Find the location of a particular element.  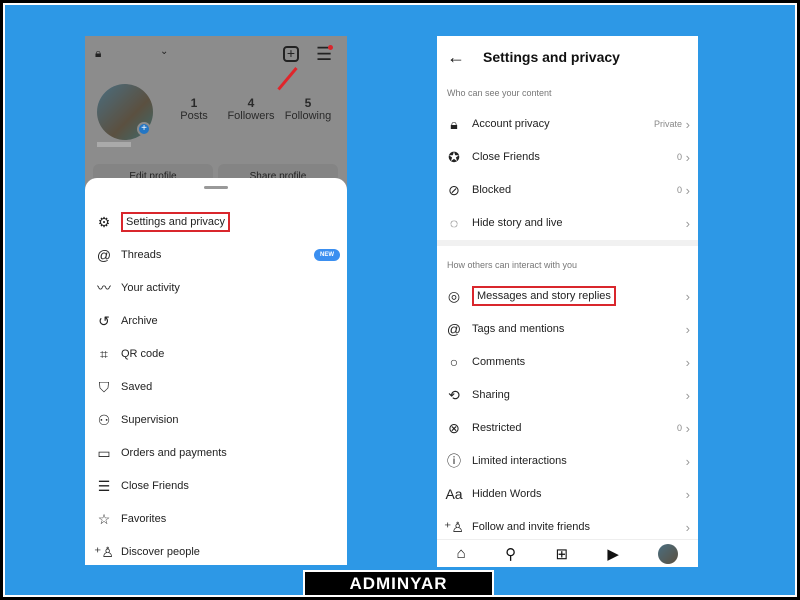

menu-item-discover-people: ⁺♙ Discover people is located at coordinates (217, 552).